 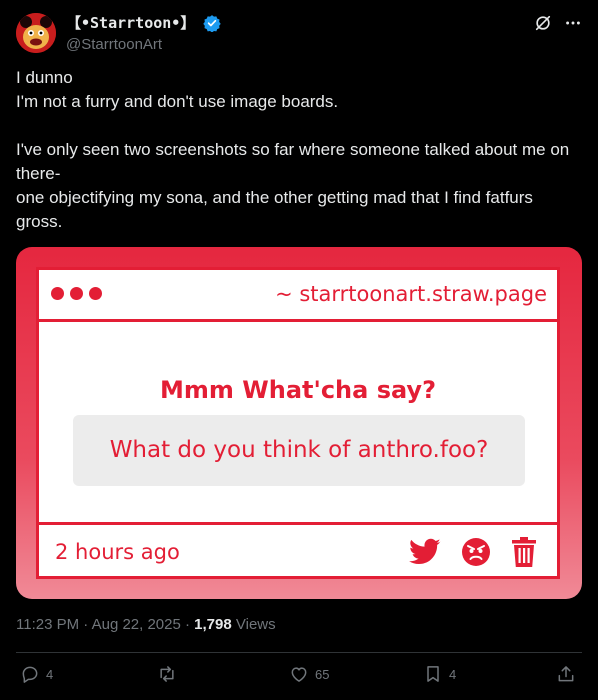 What do you see at coordinates (524, 554) in the screenshot?
I see `trash-icon` at bounding box center [524, 554].